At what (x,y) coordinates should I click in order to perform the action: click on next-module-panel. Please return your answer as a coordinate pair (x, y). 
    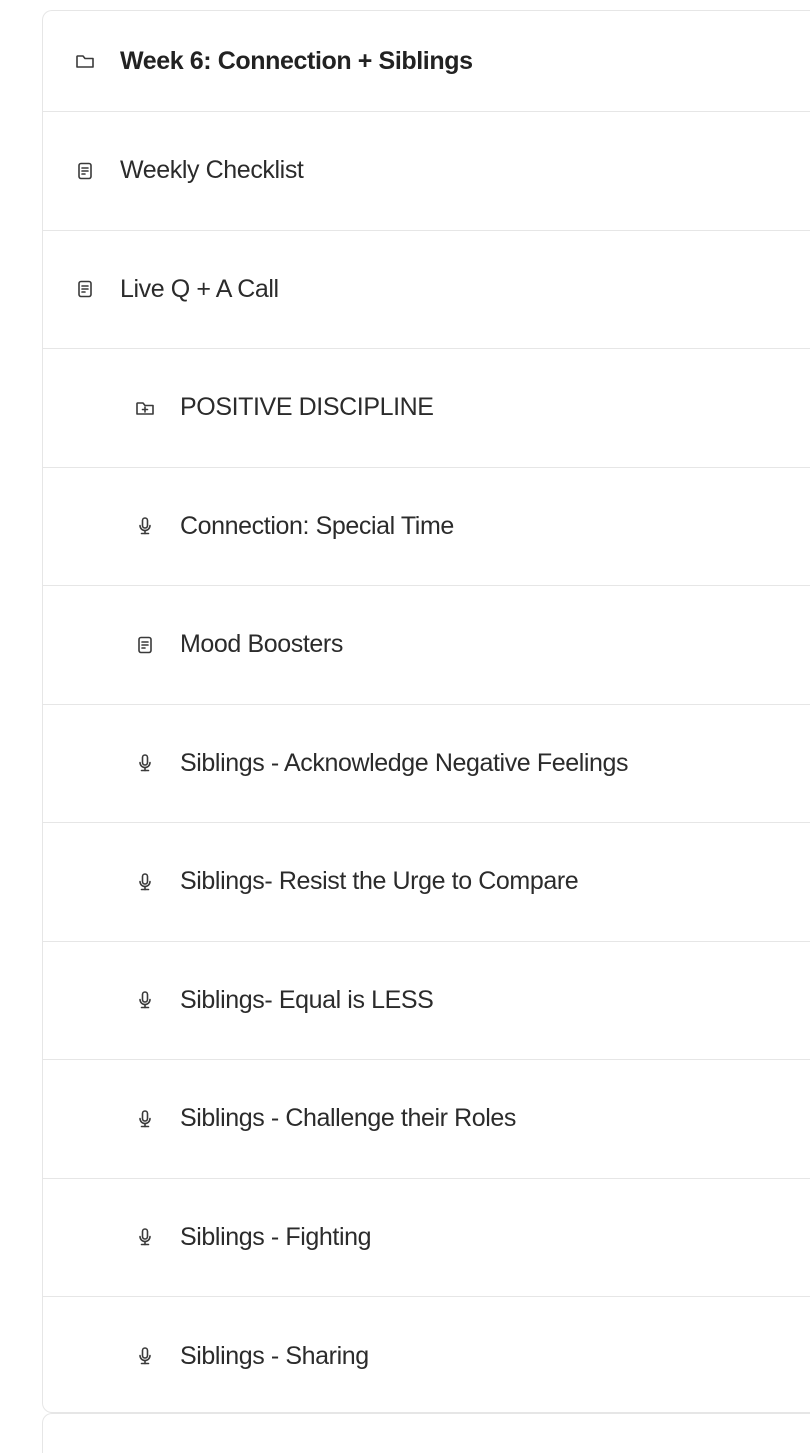
    Looking at the image, I should click on (426, 1433).